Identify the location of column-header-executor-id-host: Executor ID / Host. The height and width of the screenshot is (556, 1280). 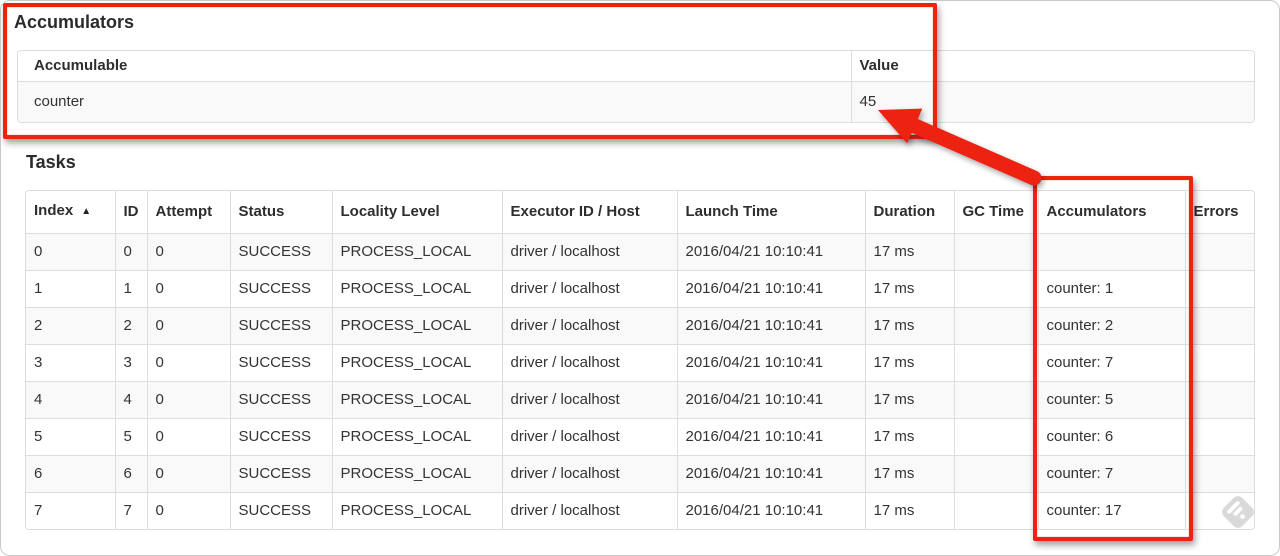
(589, 212).